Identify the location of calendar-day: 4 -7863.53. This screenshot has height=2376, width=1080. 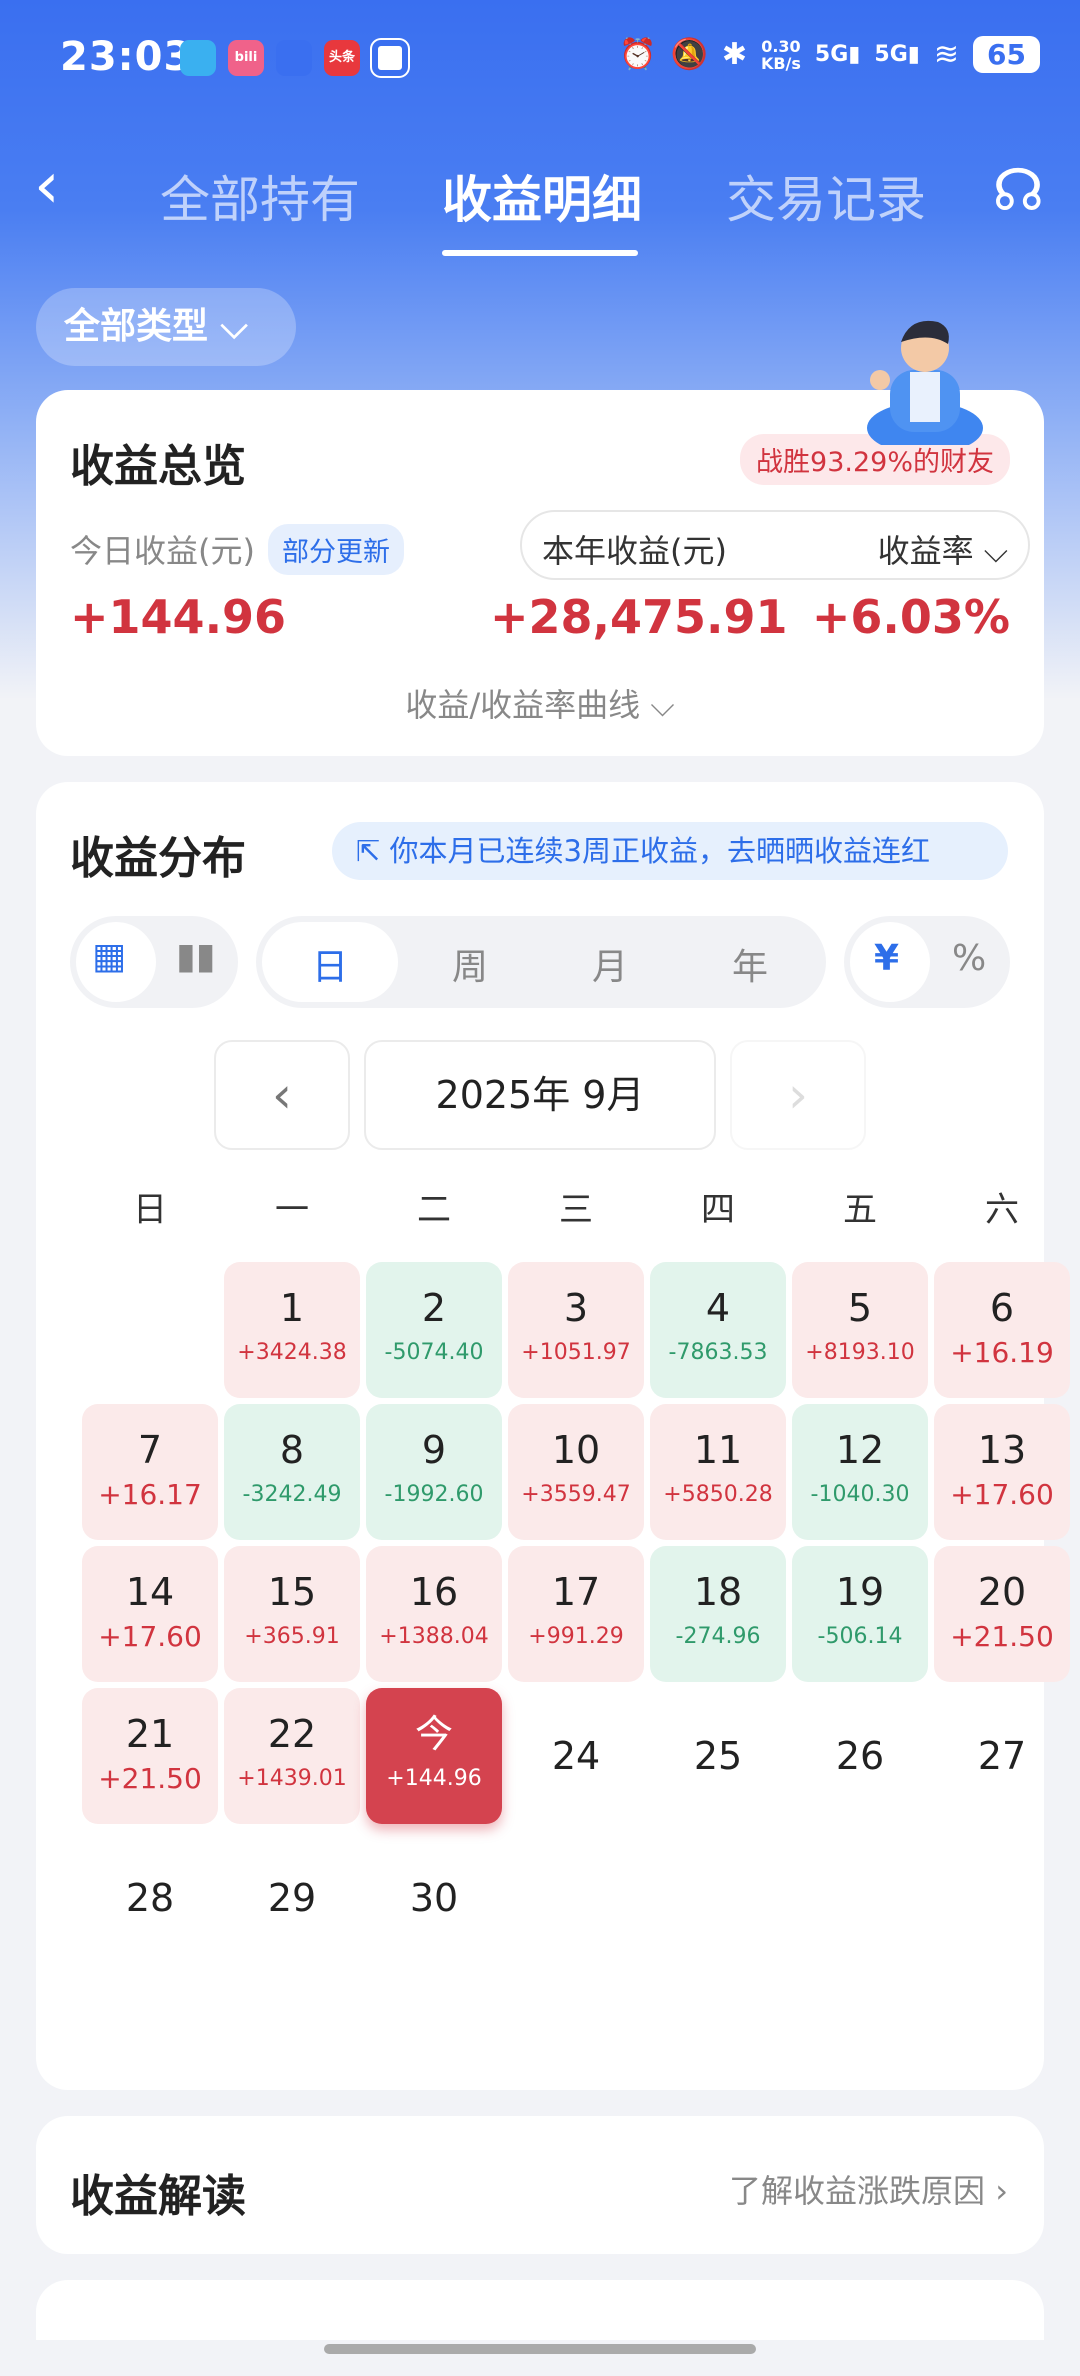
(718, 1330).